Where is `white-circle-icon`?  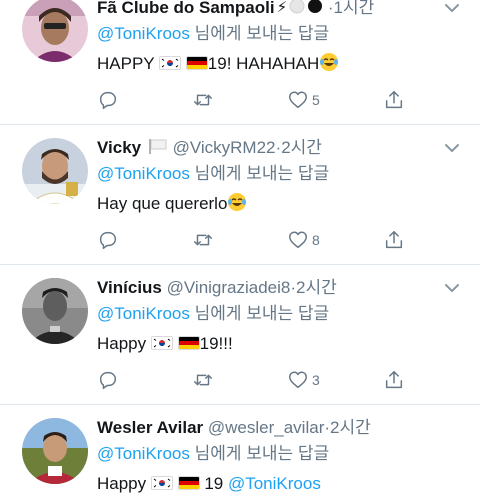 white-circle-icon is located at coordinates (297, 10).